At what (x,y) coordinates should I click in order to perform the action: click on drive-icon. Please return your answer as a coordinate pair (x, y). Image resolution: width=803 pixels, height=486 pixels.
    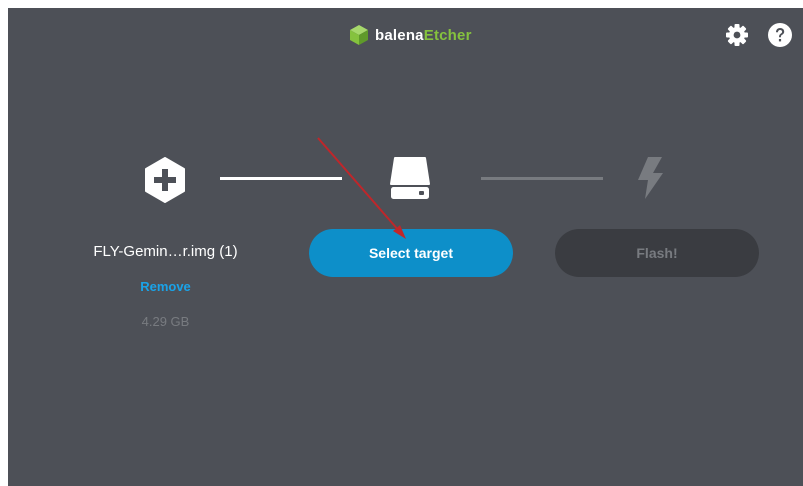
    Looking at the image, I should click on (410, 178).